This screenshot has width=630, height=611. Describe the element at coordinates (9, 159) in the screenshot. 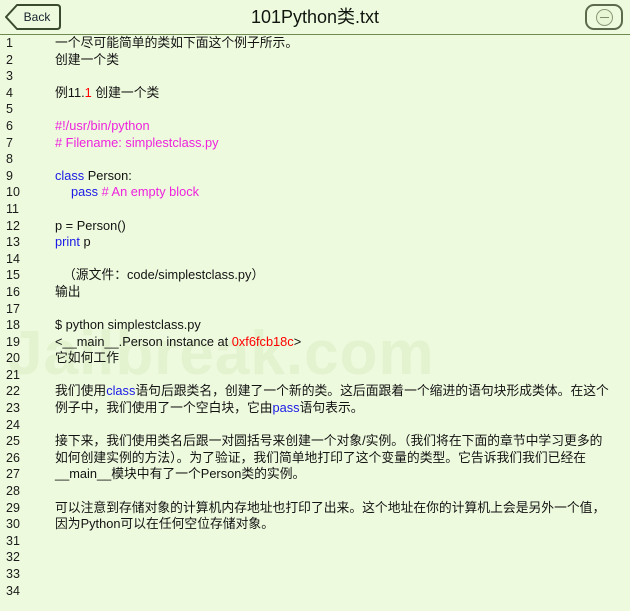

I see `line-number: 8` at that location.